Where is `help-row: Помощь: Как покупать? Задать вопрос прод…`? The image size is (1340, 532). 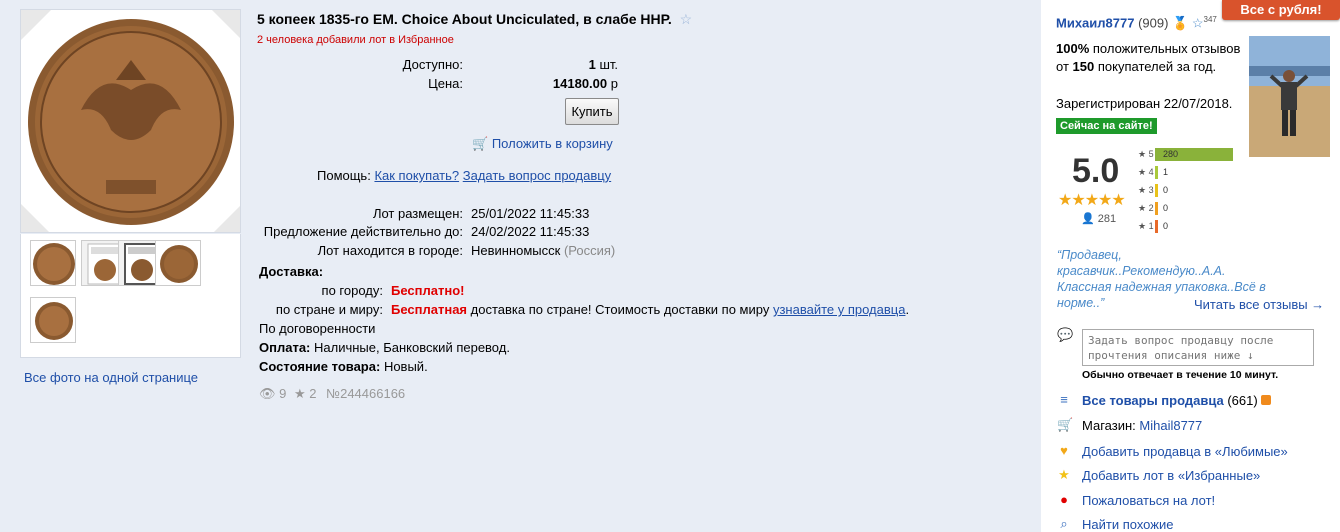 help-row: Помощь: Как покупать? Задать вопрос прод… is located at coordinates (464, 175).